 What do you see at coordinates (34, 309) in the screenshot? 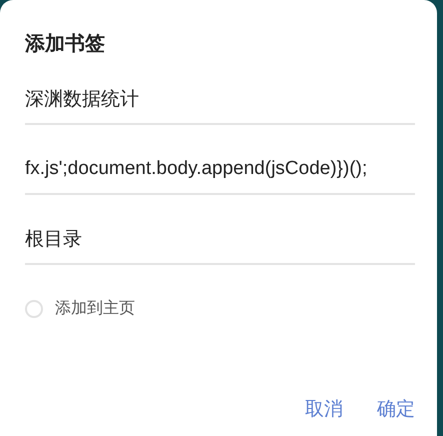
I see `checkbox` at bounding box center [34, 309].